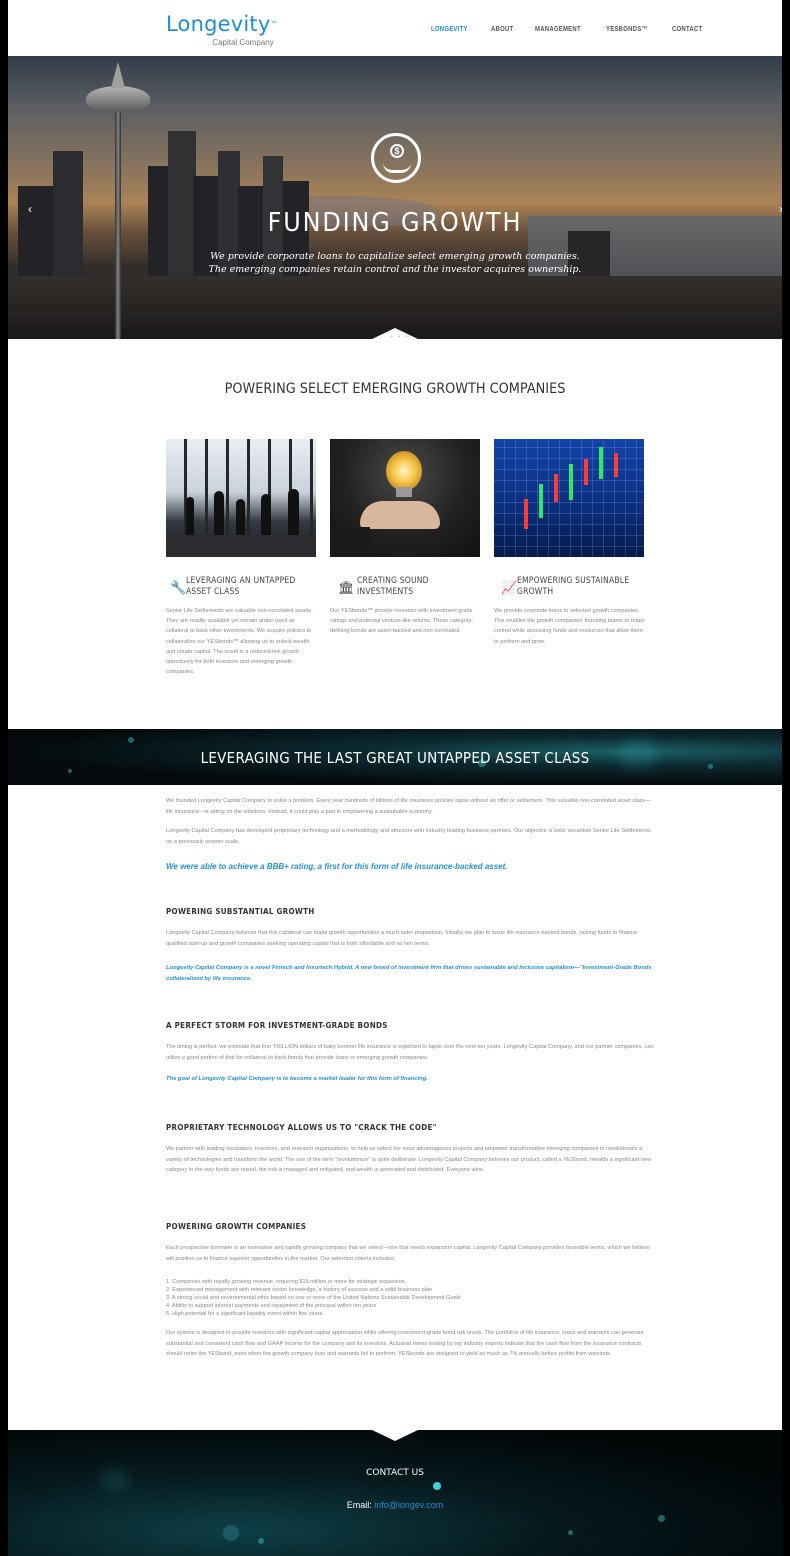 The width and height of the screenshot is (790, 1556). What do you see at coordinates (346, 587) in the screenshot?
I see `bank-icon: 🏛` at bounding box center [346, 587].